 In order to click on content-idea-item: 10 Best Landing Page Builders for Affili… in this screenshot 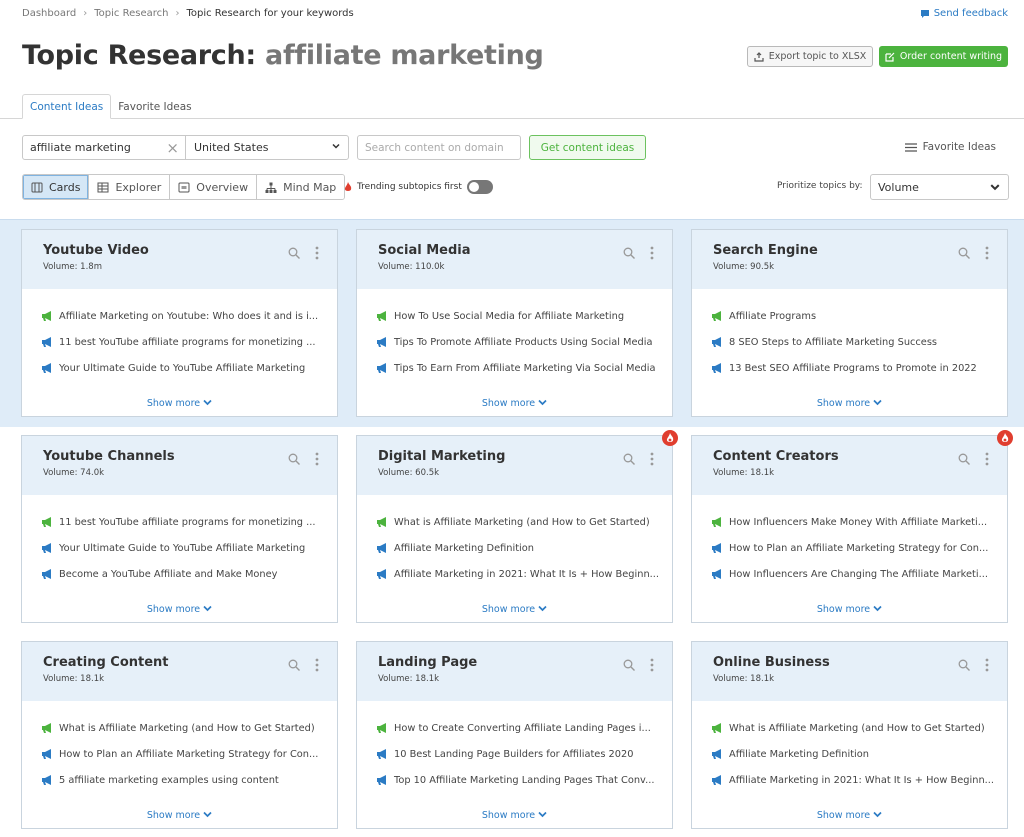, I will do `click(524, 754)`.